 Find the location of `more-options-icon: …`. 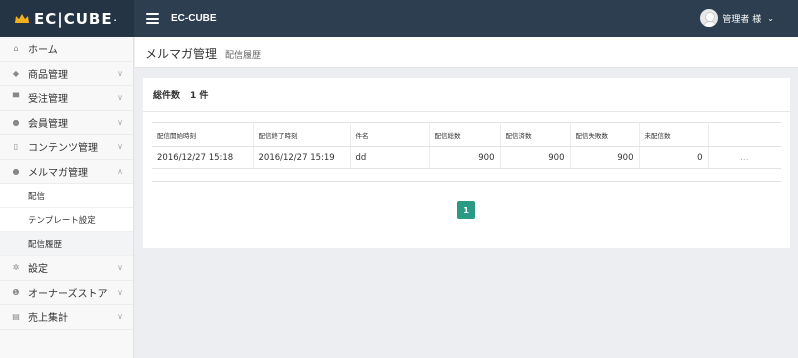

more-options-icon: … is located at coordinates (744, 157).